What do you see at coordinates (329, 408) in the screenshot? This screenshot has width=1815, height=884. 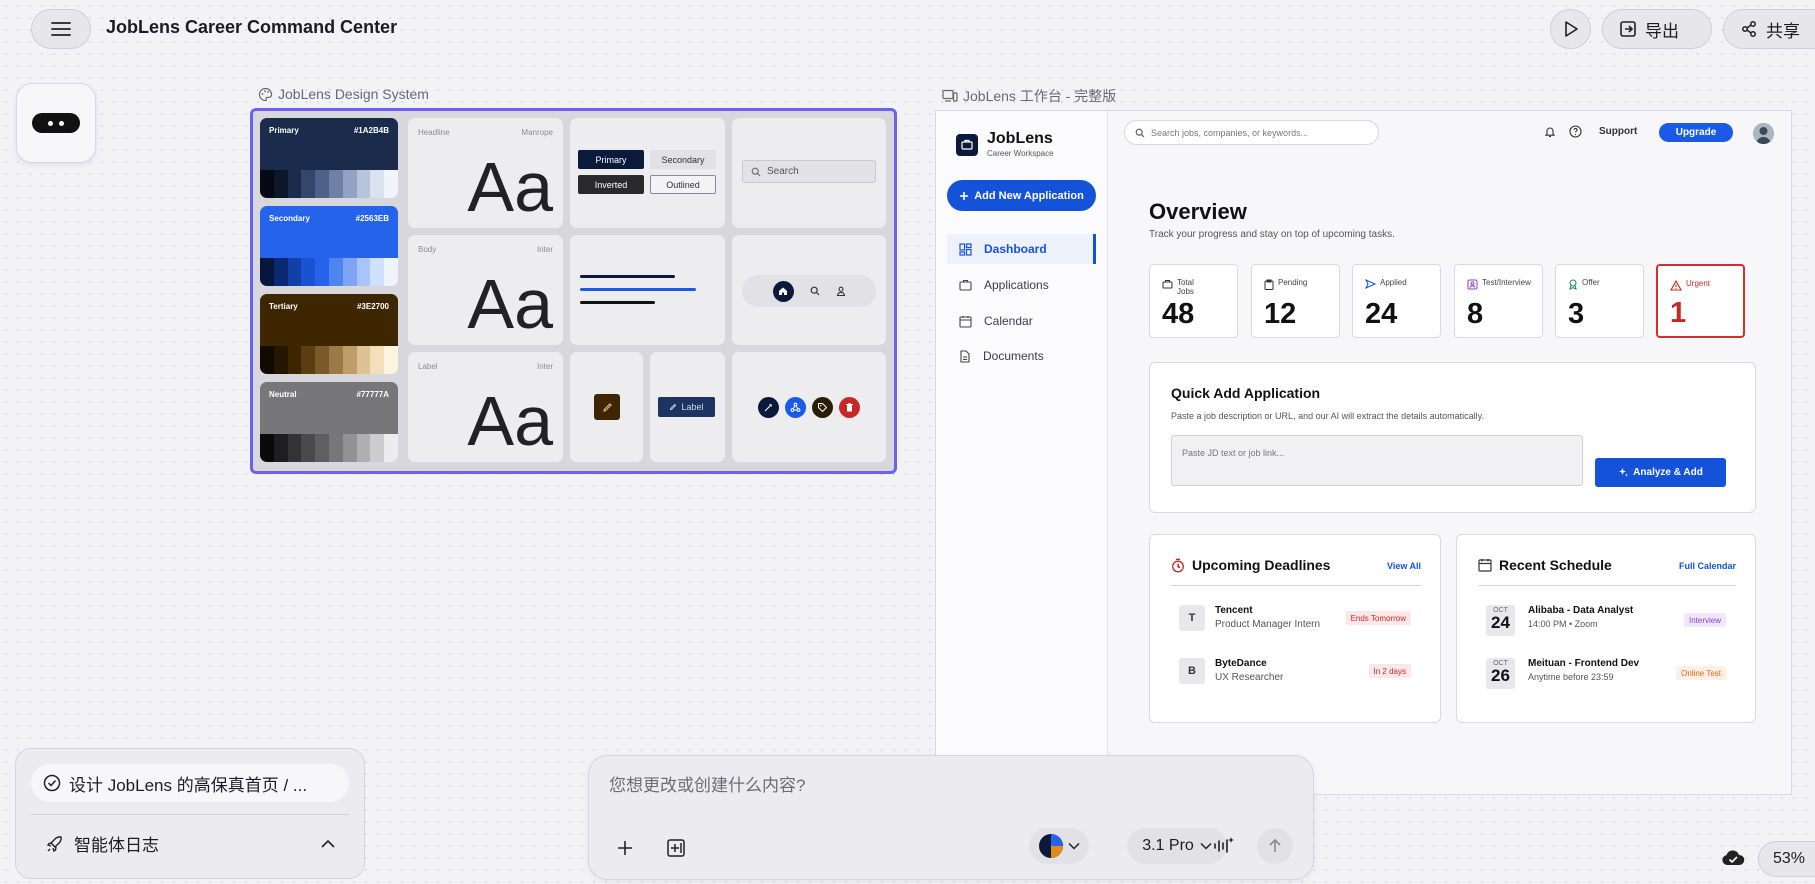 I see `swatch-header: Neutral #77777A` at bounding box center [329, 408].